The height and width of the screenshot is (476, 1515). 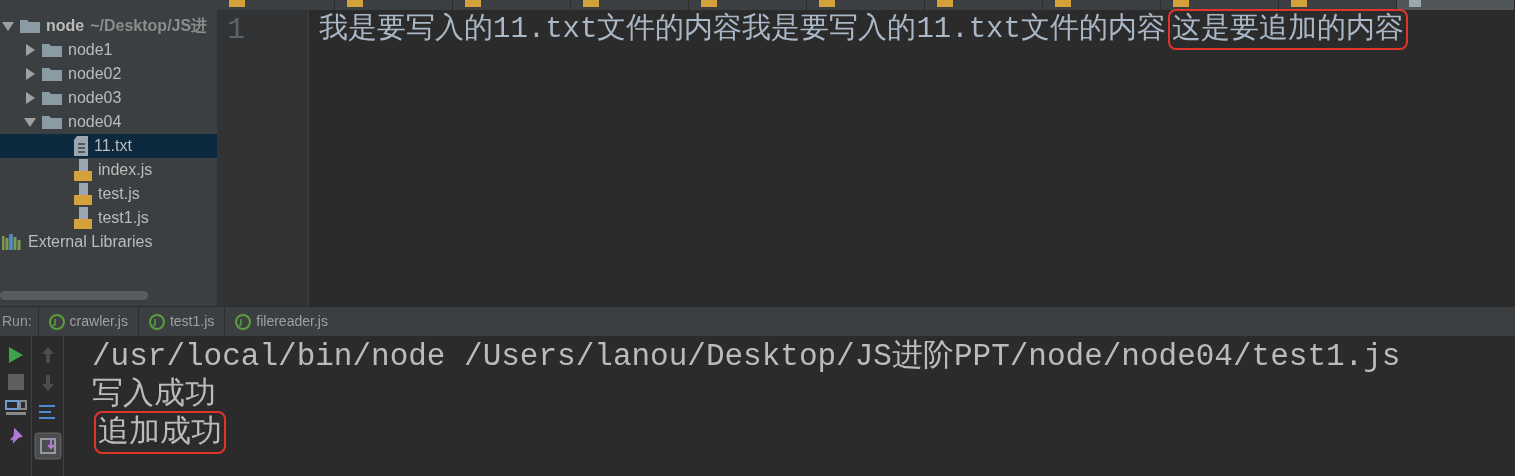 What do you see at coordinates (154, 394) in the screenshot?
I see `console-text: 写入成功` at bounding box center [154, 394].